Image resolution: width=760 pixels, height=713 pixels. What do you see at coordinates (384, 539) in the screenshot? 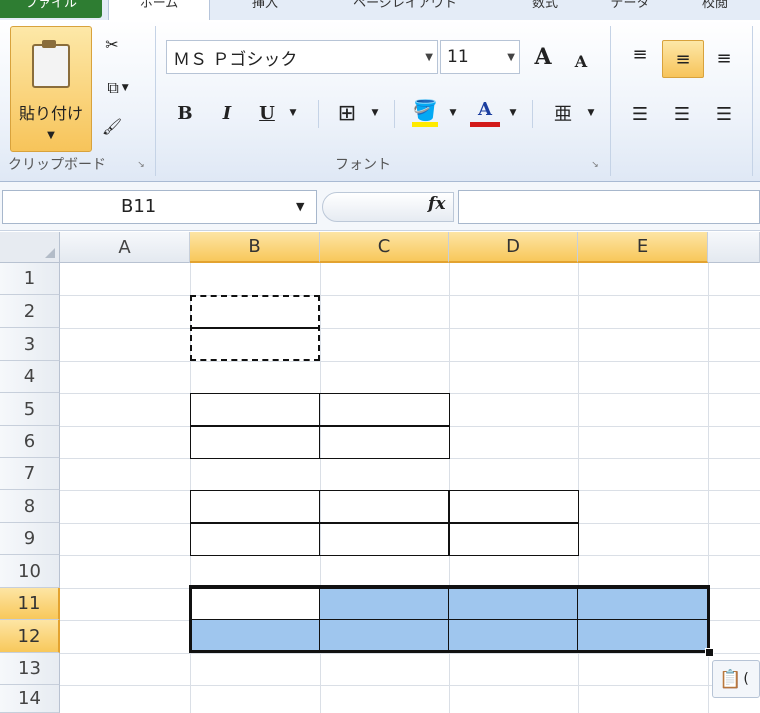
I see `cell-c9` at bounding box center [384, 539].